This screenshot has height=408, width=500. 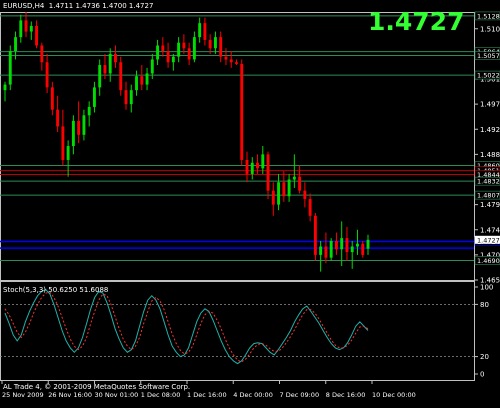 I want to click on x-tick-label: 25 Nov 2009, so click(x=23, y=395).